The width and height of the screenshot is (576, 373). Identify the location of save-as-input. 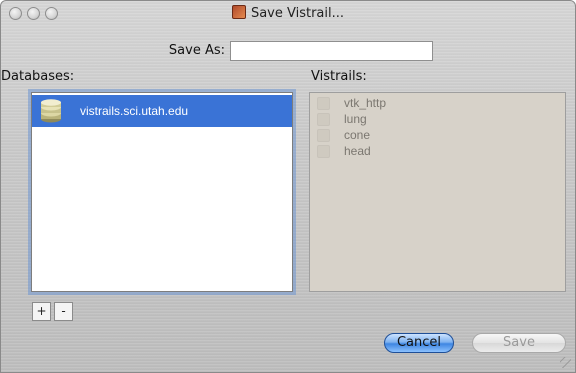
(331, 51).